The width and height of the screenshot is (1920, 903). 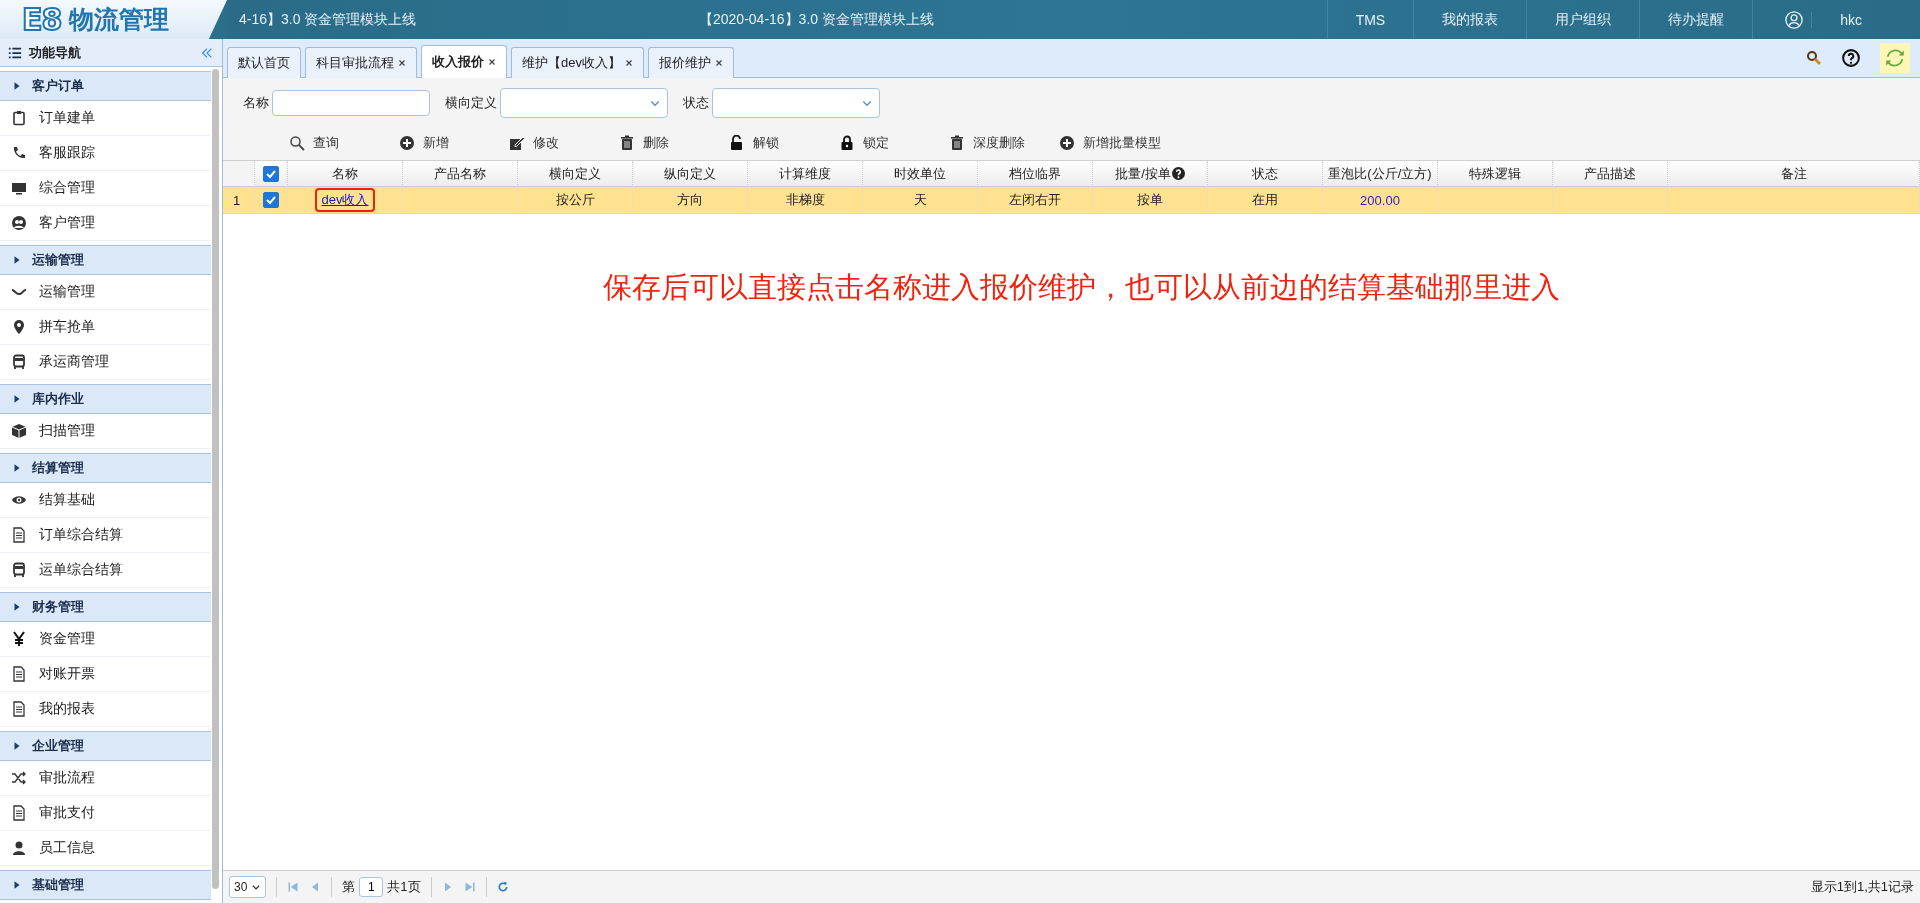 What do you see at coordinates (1265, 174) in the screenshot?
I see `column-header: 状态` at bounding box center [1265, 174].